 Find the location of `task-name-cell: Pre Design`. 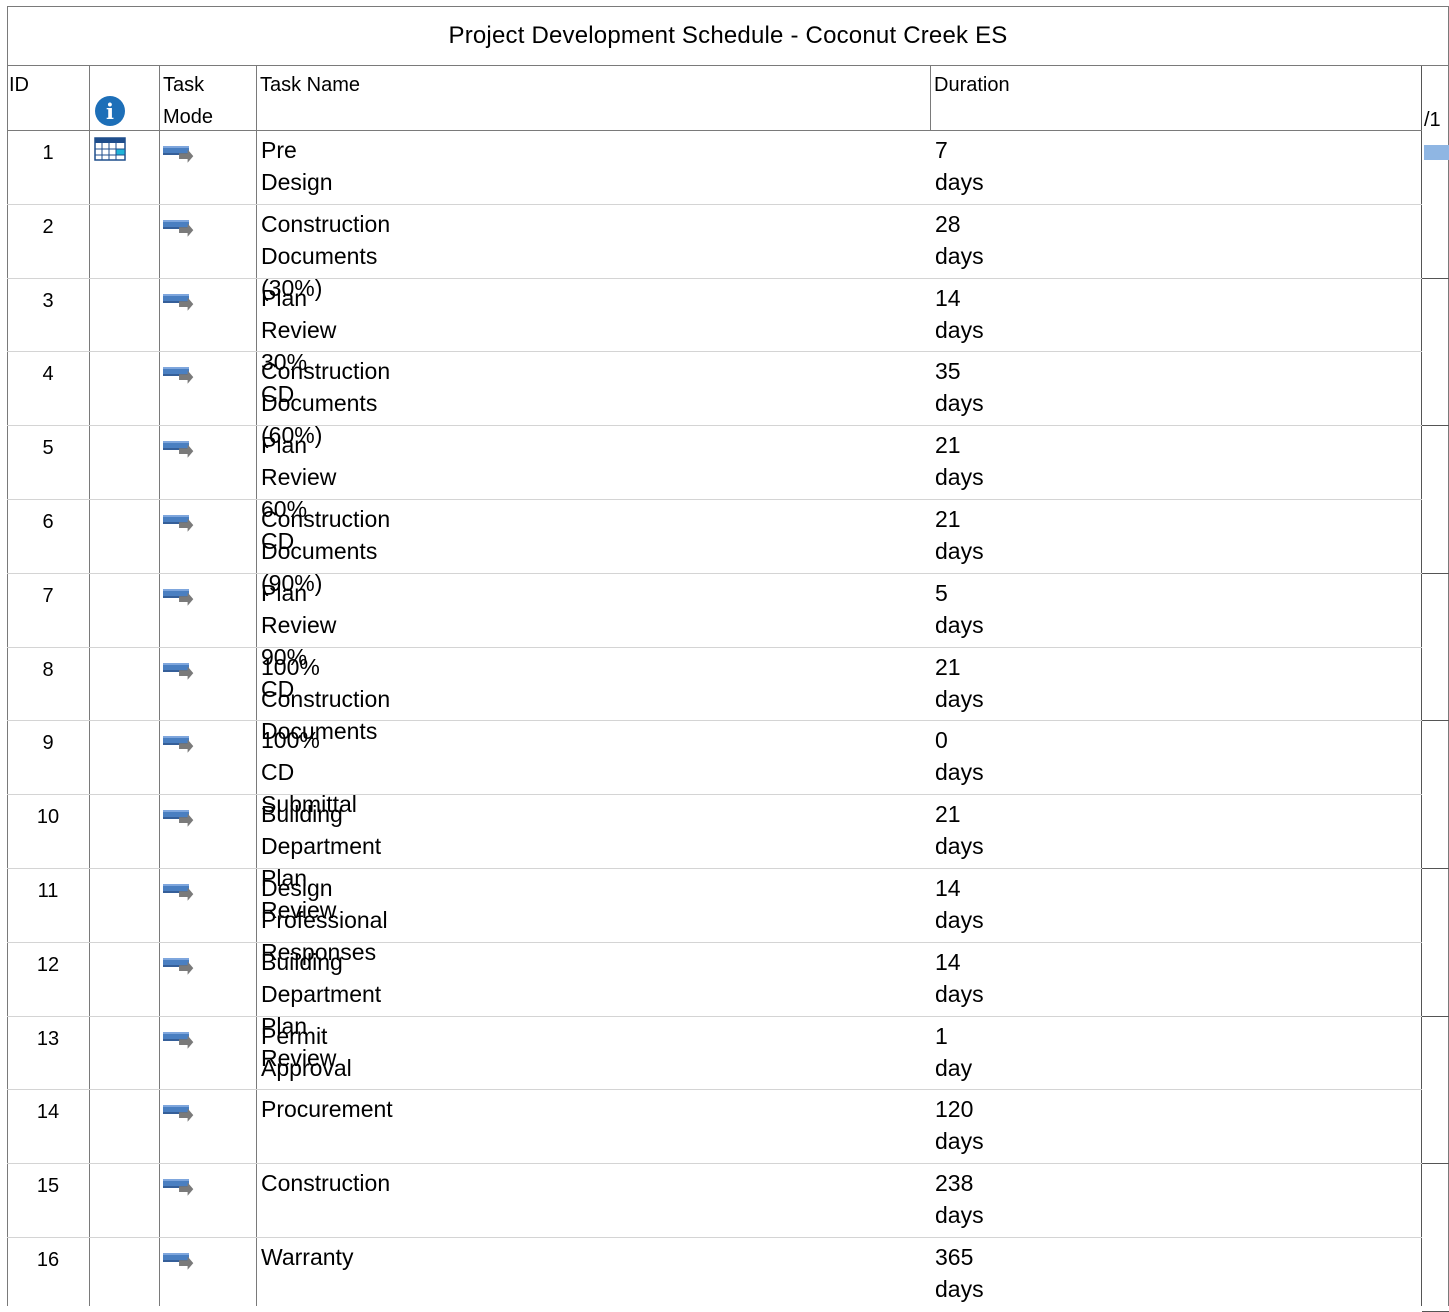

task-name-cell: Pre Design is located at coordinates (297, 166).